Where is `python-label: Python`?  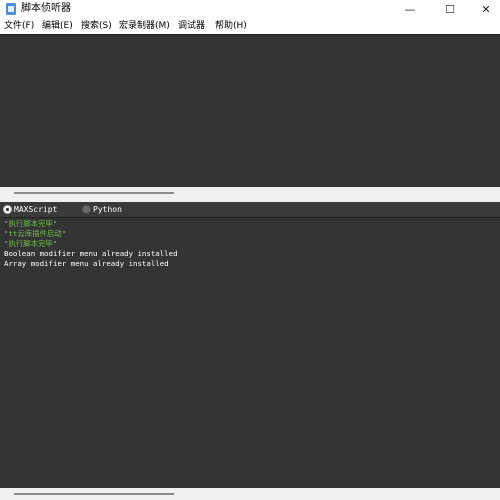
python-label: Python is located at coordinates (107, 209).